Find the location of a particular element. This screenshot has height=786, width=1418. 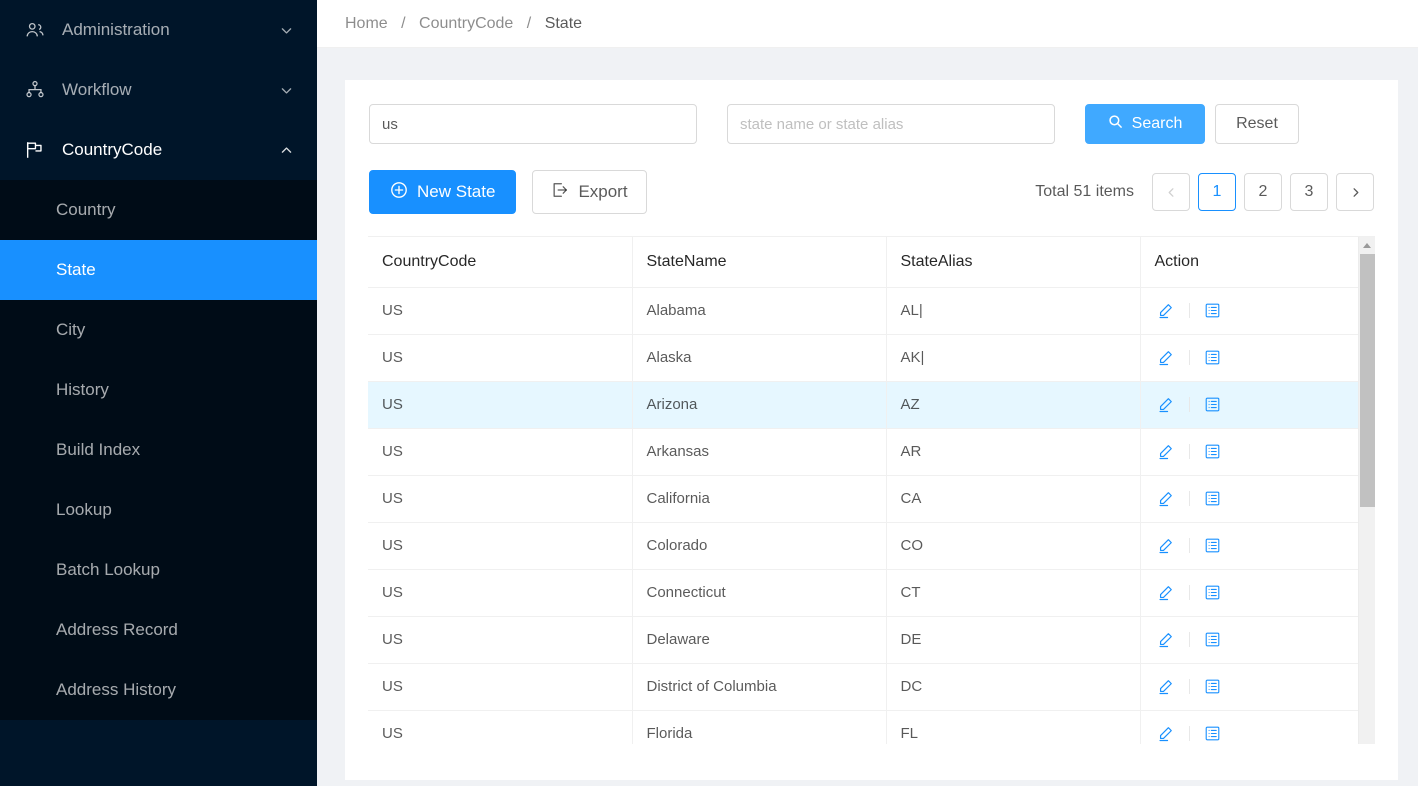

sidebar-item-batch-lookup: Batch Lookup is located at coordinates (158, 570).